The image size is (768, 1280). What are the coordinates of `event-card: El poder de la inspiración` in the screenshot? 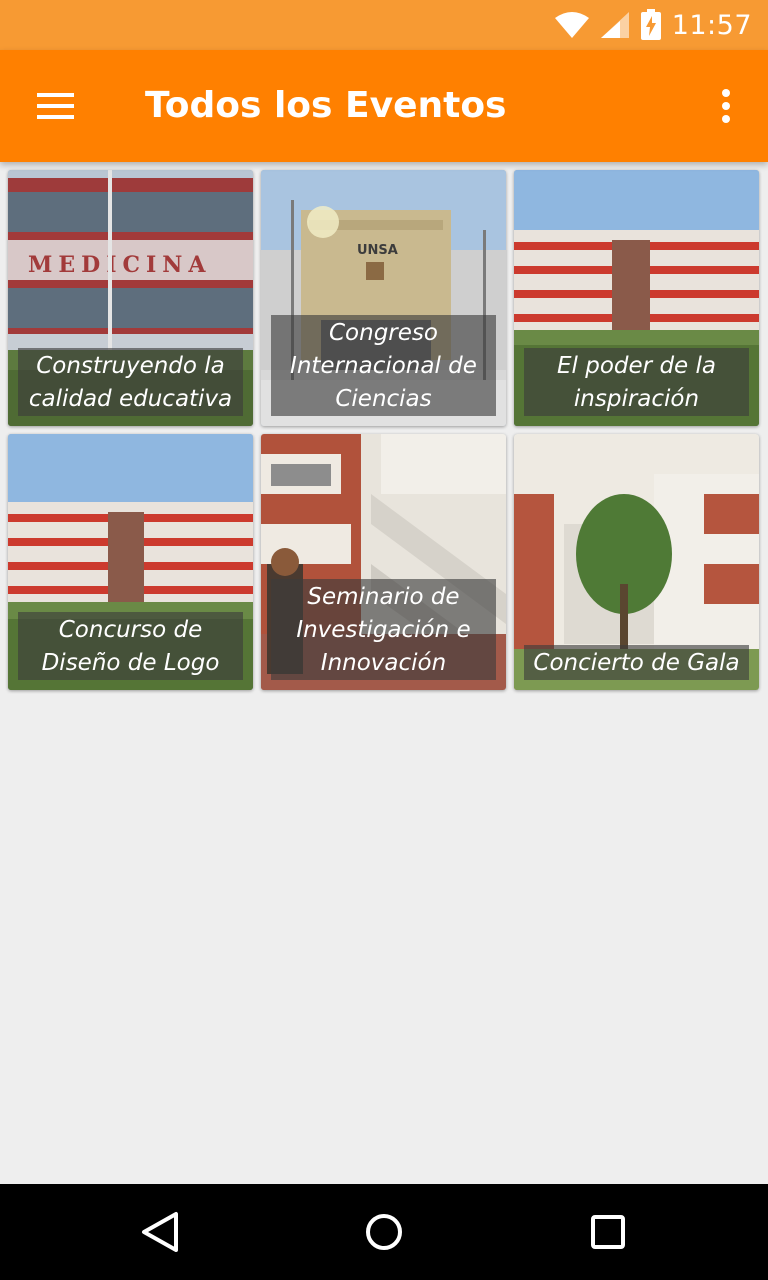 It's located at (636, 298).